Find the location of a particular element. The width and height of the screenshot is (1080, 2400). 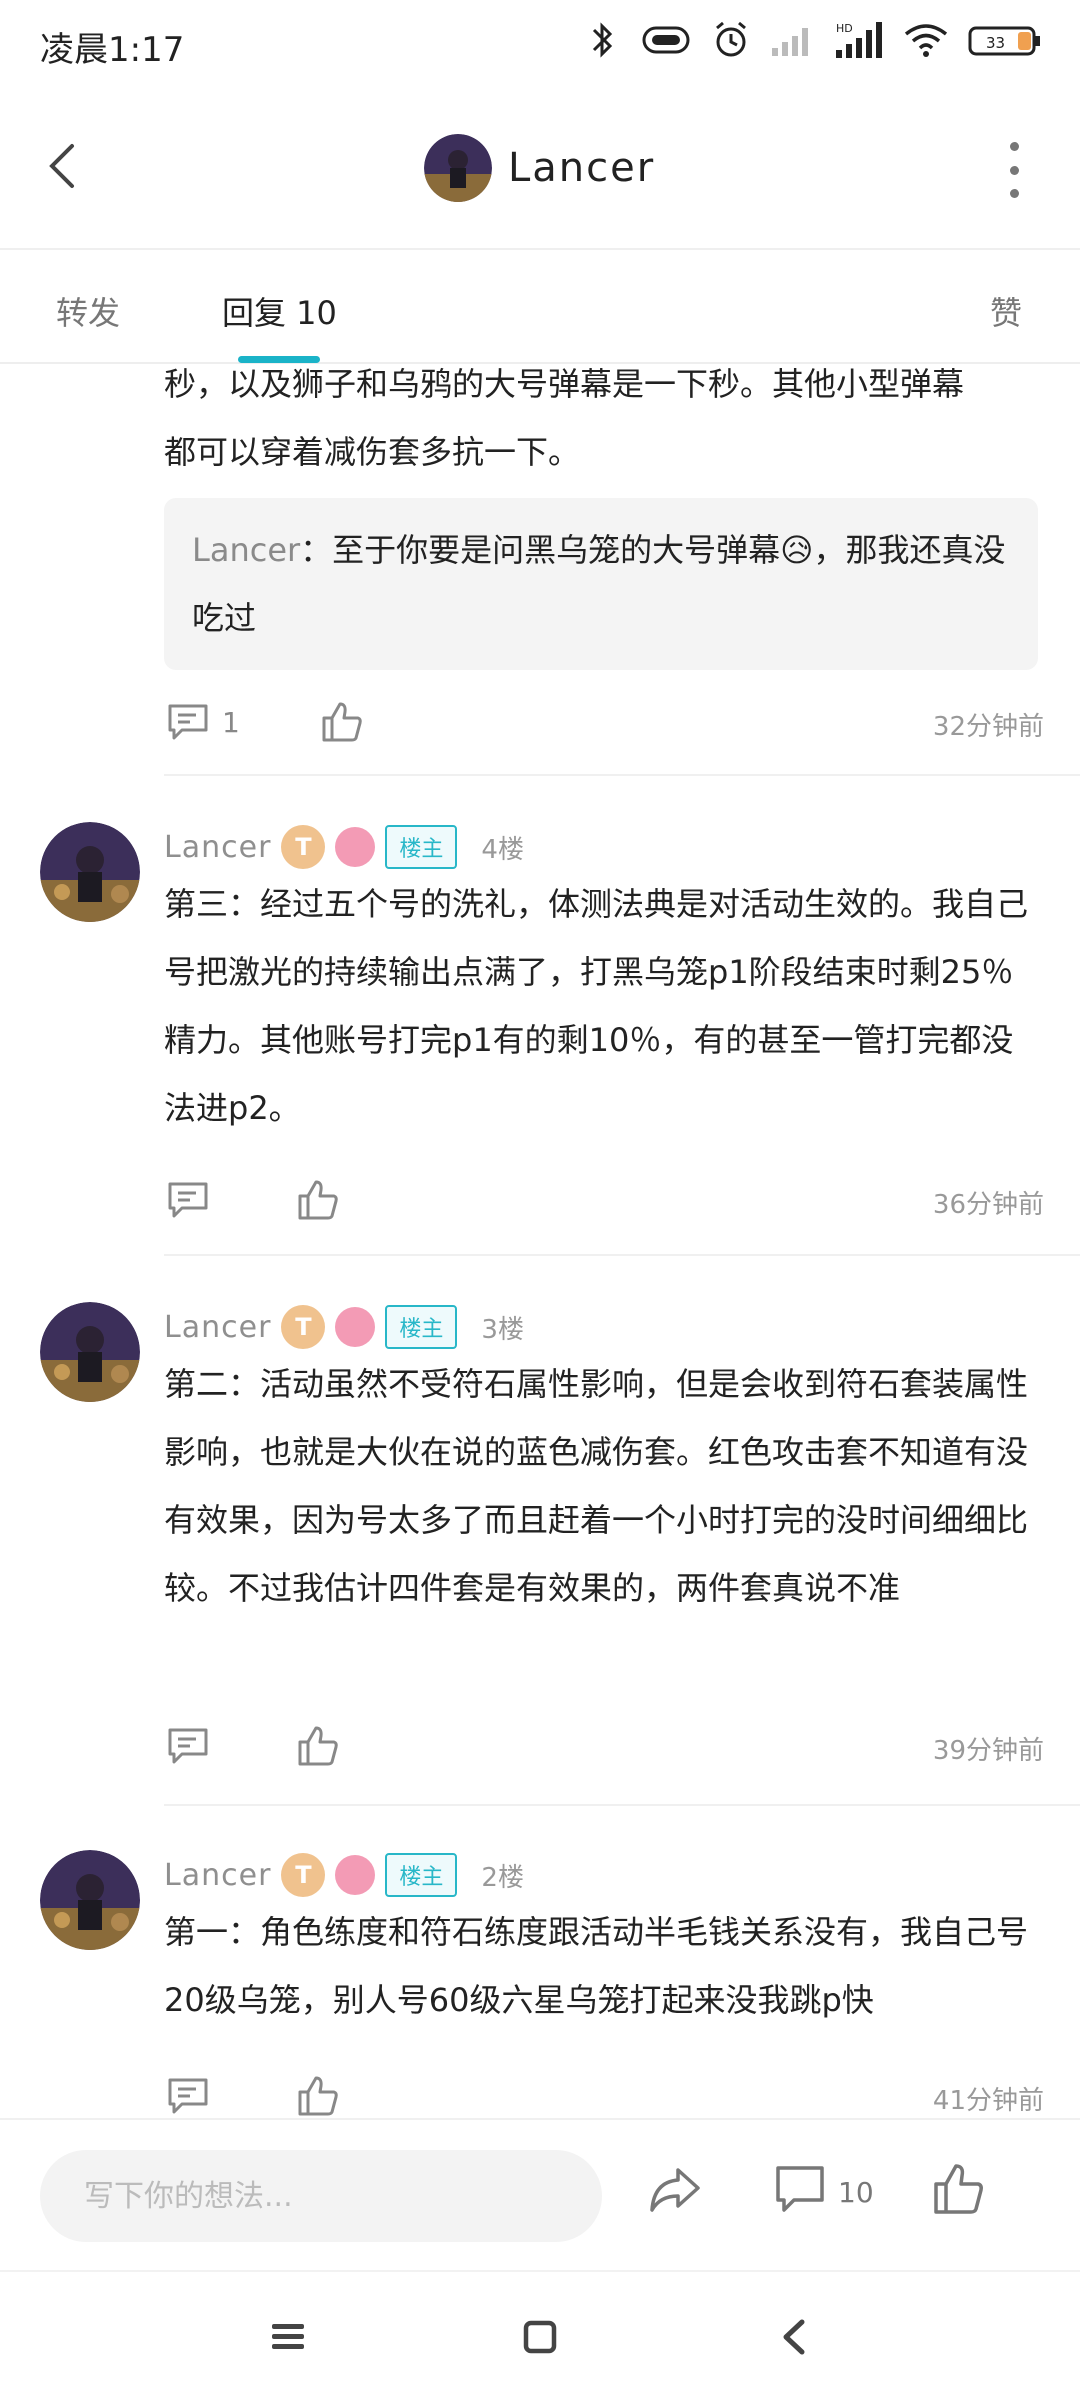

reply-input-container is located at coordinates (321, 2196).